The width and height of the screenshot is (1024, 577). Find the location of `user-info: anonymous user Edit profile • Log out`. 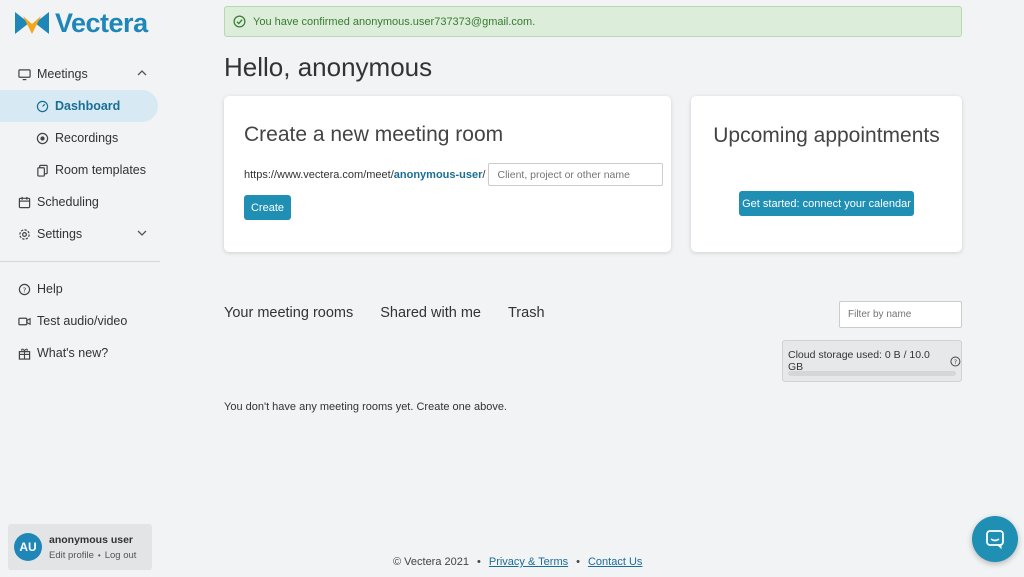

user-info: anonymous user Edit profile • Log out is located at coordinates (92, 547).